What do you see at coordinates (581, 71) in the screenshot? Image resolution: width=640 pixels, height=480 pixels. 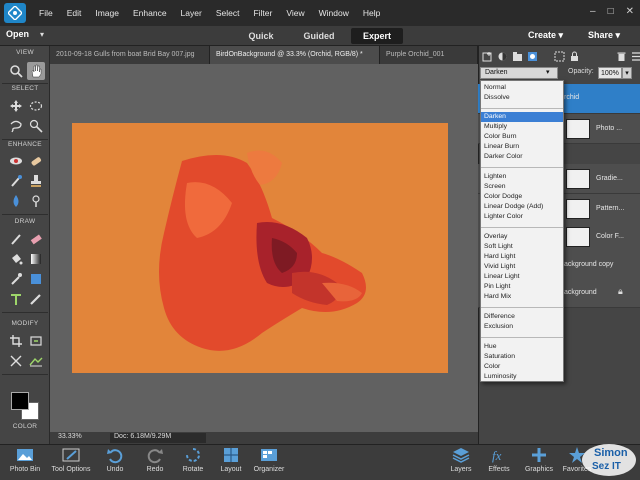 I see `opacity-label: Opacity:` at bounding box center [581, 71].